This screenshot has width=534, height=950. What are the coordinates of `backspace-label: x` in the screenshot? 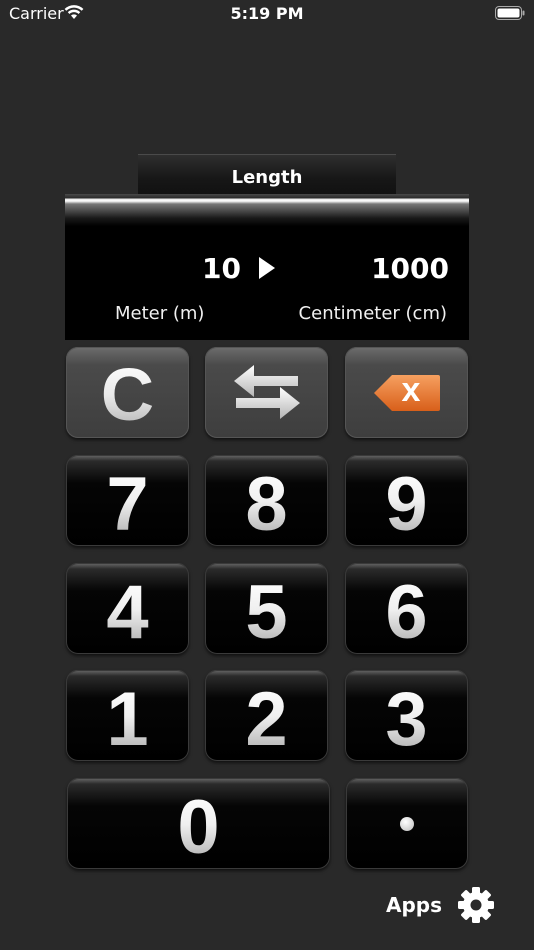 It's located at (411, 389).